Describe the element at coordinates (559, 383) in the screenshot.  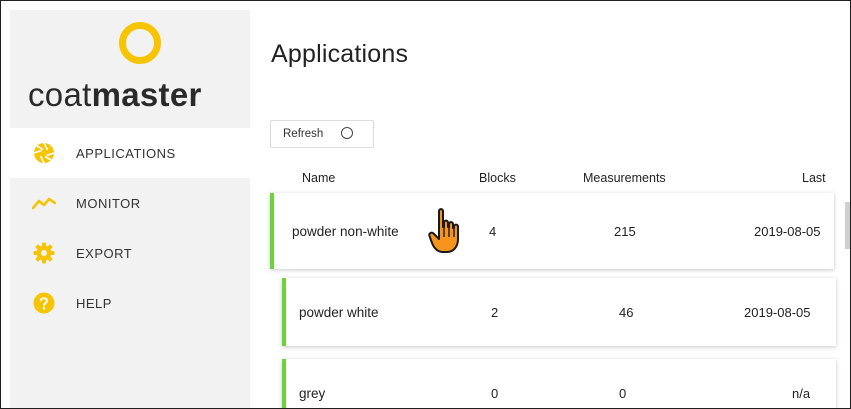
I see `table-row: grey 0 0 n/a` at that location.